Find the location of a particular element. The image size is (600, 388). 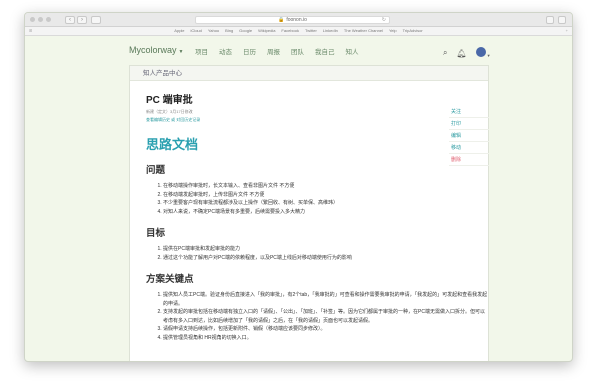

browser-titlebar: ‹ › 🔒 foonon.io ↻ is located at coordinates (298, 20).